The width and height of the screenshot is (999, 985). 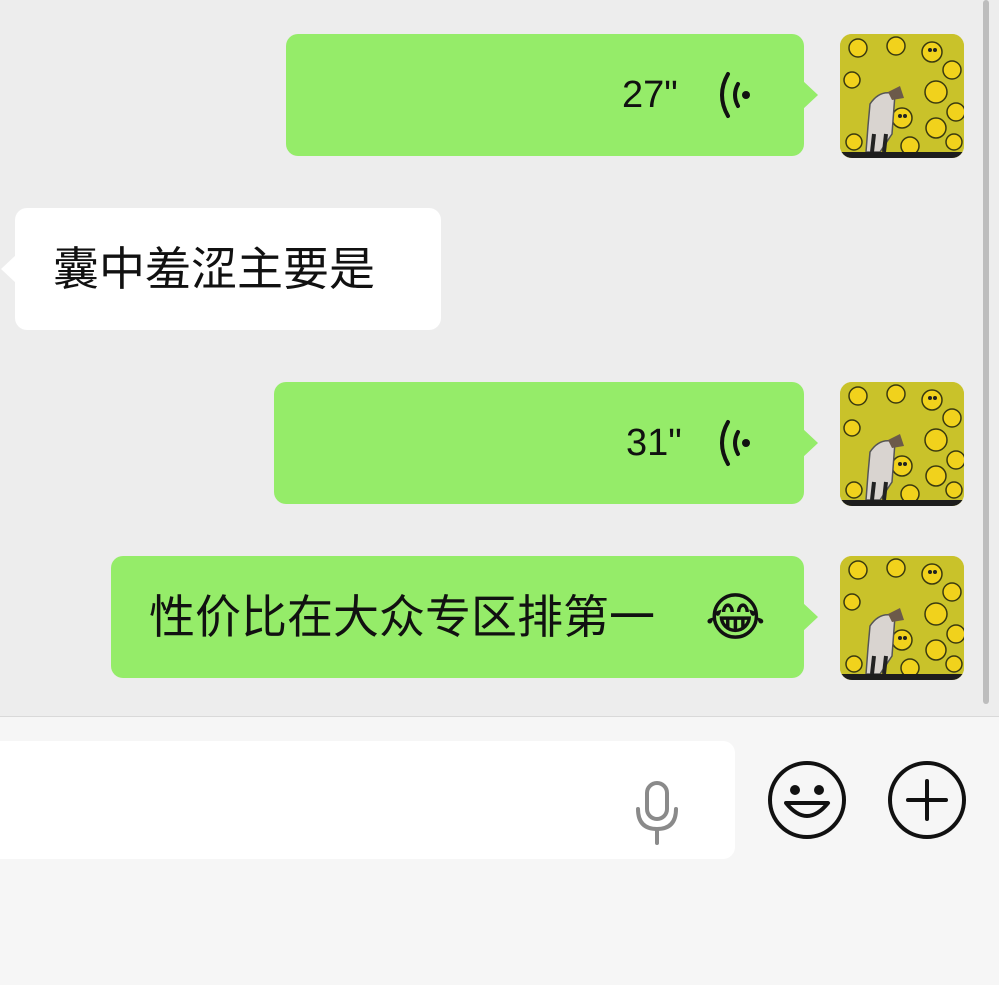 I want to click on scrollbar, so click(x=986, y=352).